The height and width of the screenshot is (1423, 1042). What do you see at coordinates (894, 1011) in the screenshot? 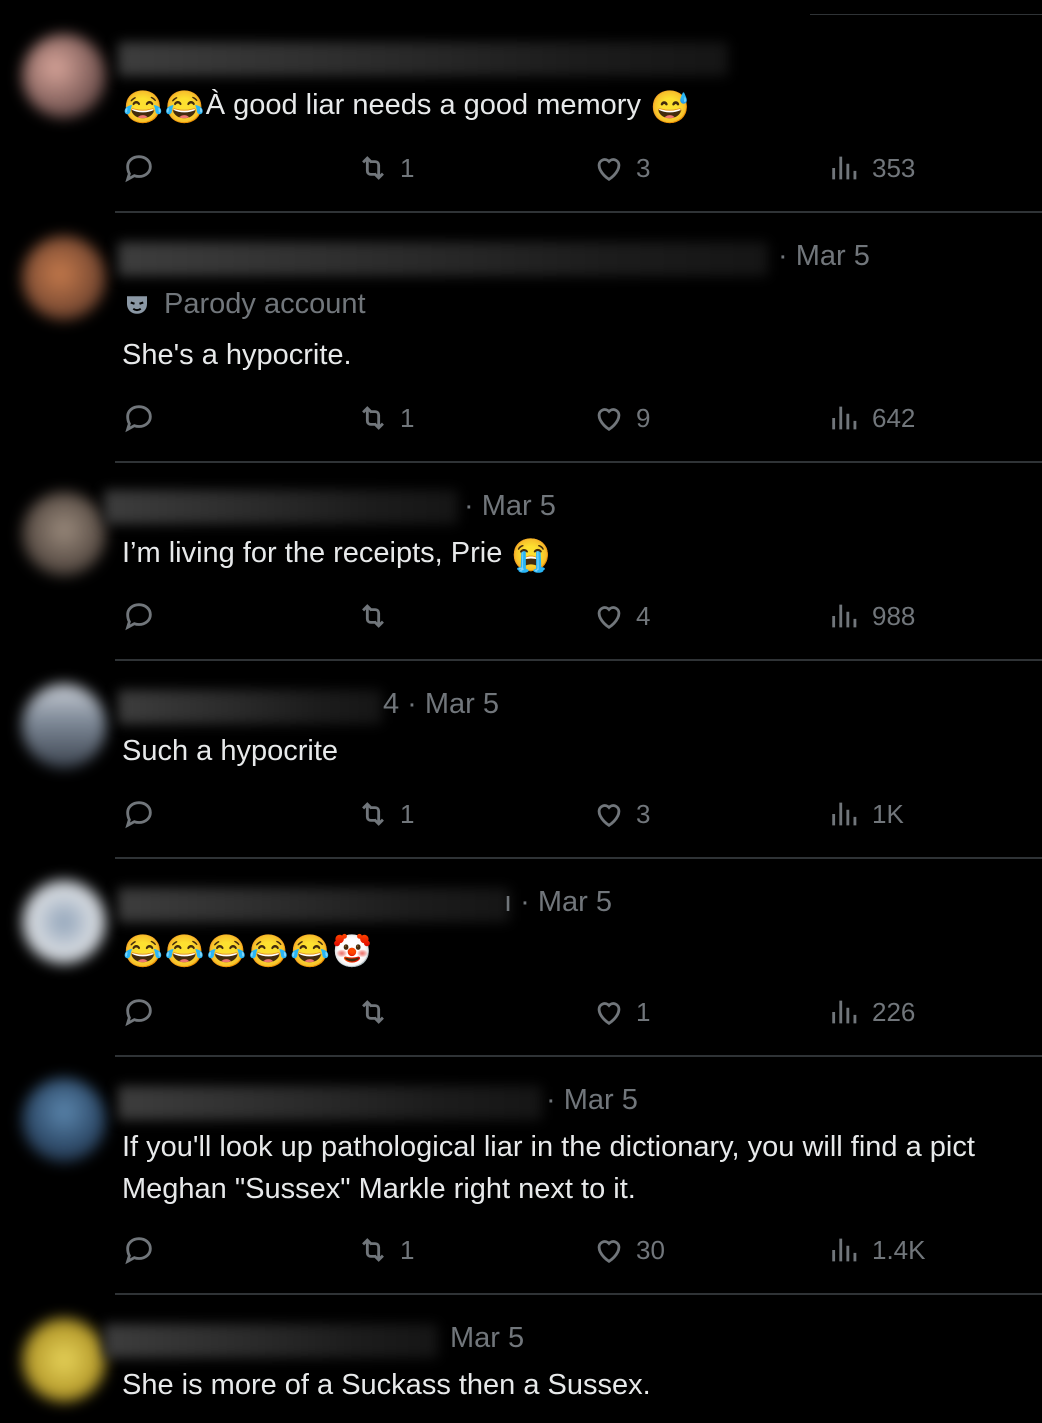
I see `views-count: 226` at bounding box center [894, 1011].